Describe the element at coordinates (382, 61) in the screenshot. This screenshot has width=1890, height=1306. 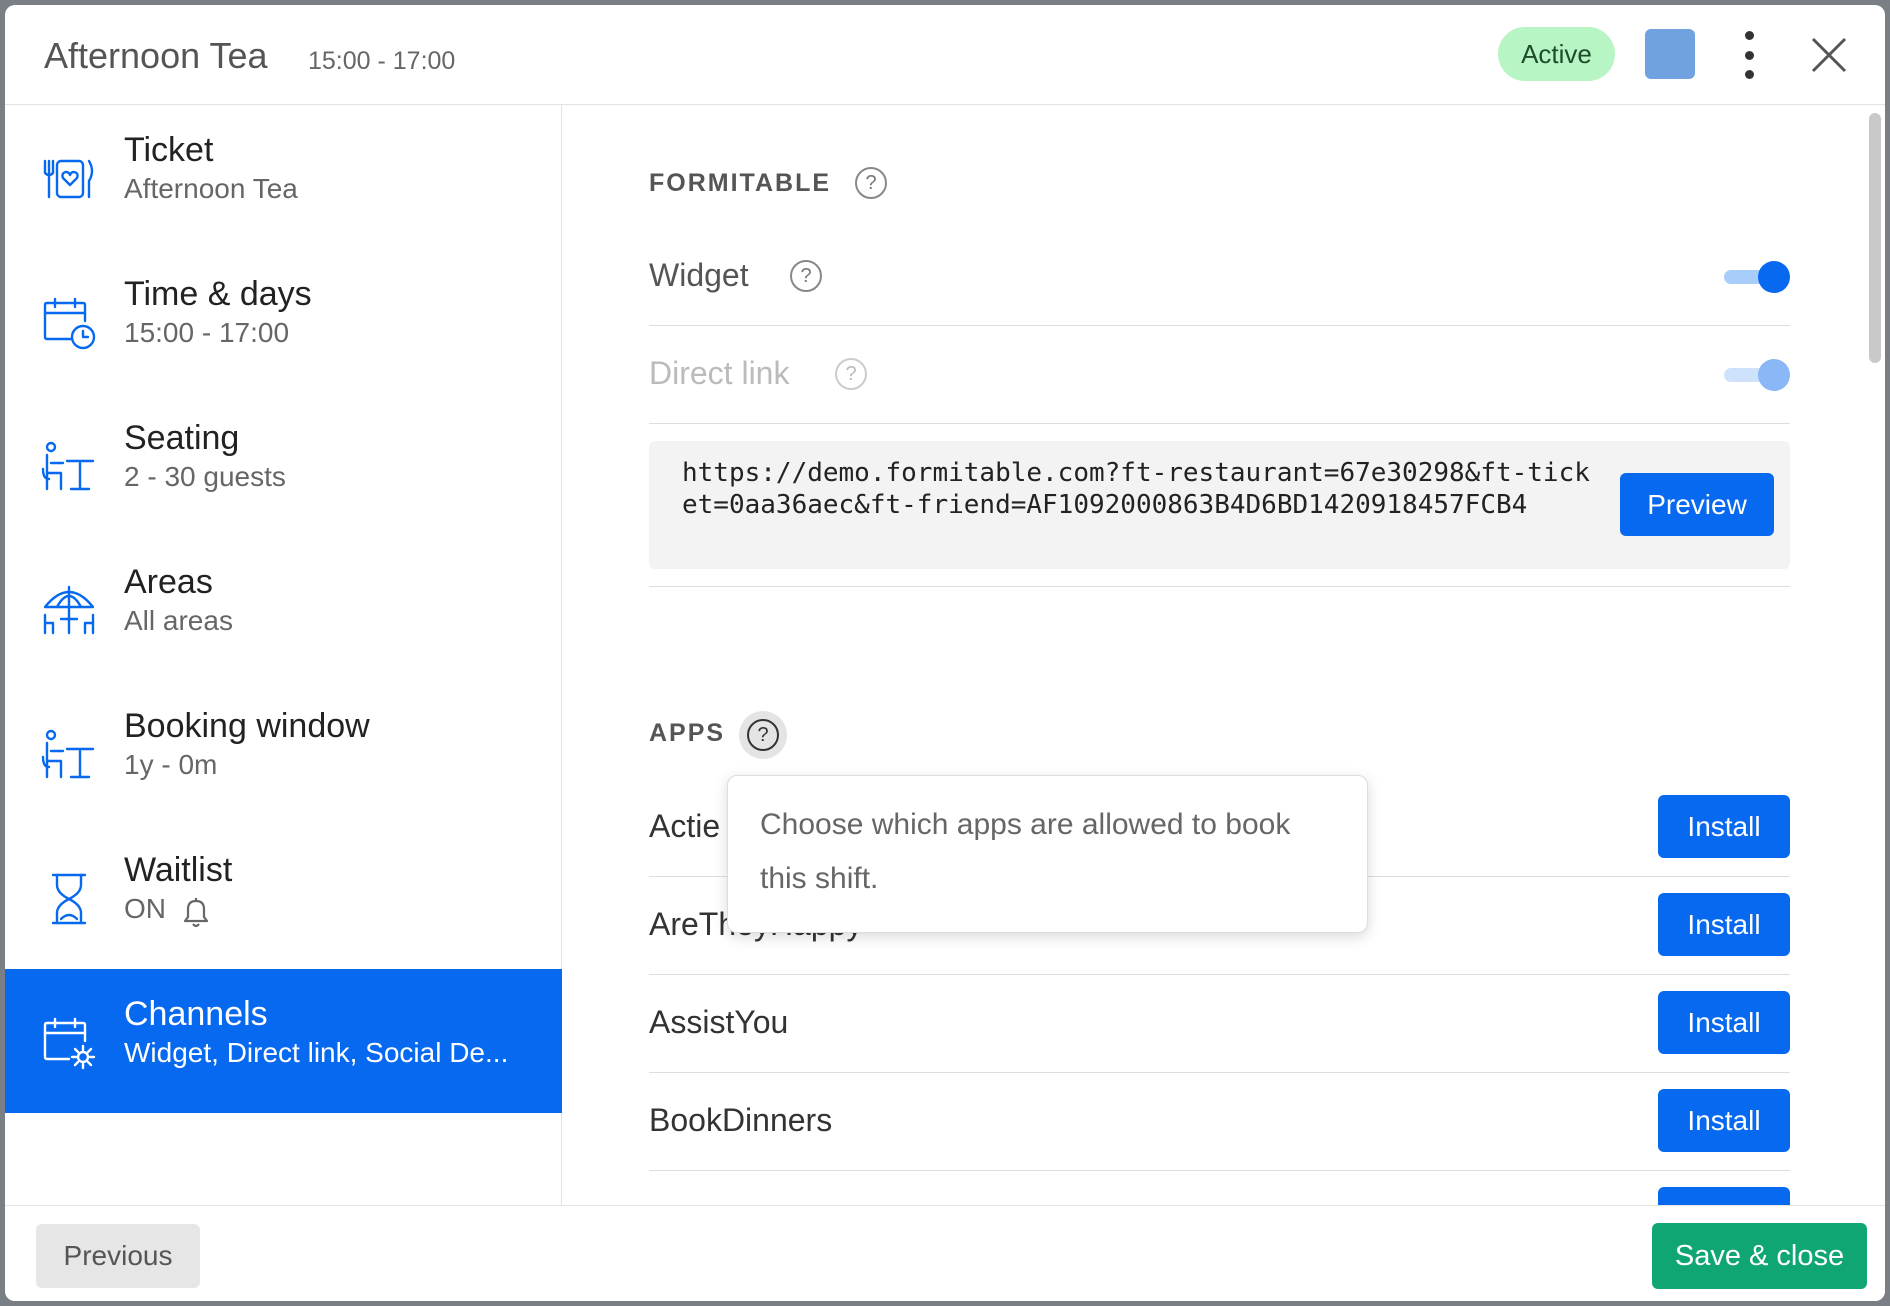
I see `shift-time-range: 15:00 - 17:00` at that location.